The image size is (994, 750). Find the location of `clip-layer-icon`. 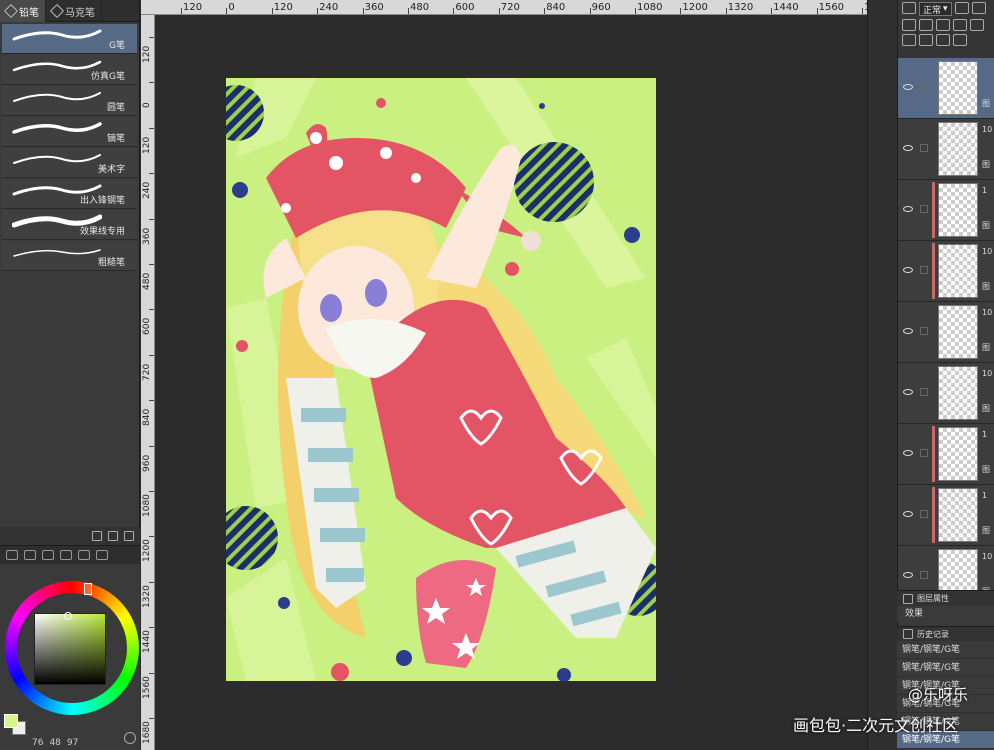

clip-layer-icon is located at coordinates (978, 8).